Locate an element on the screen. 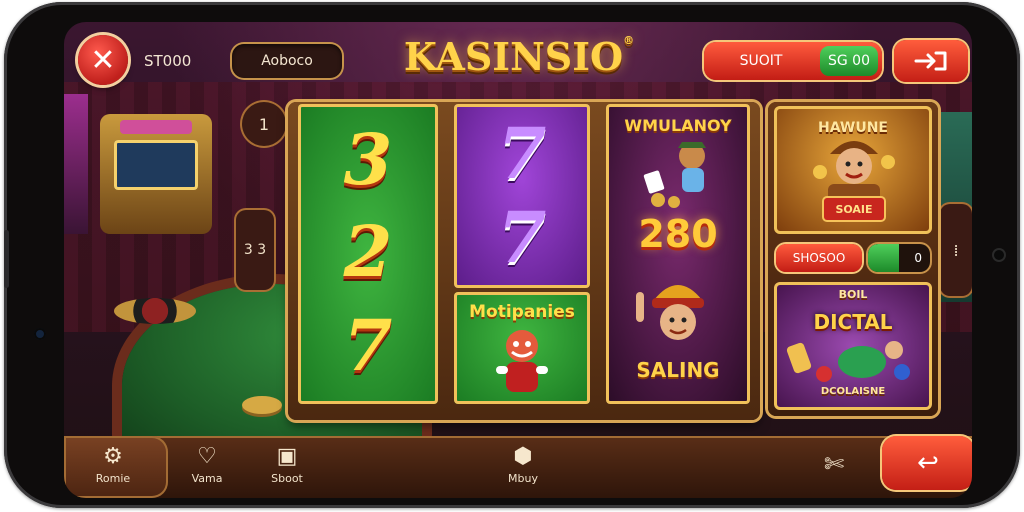 This screenshot has width=1024, height=512. monkey-character-icon is located at coordinates (674, 175).